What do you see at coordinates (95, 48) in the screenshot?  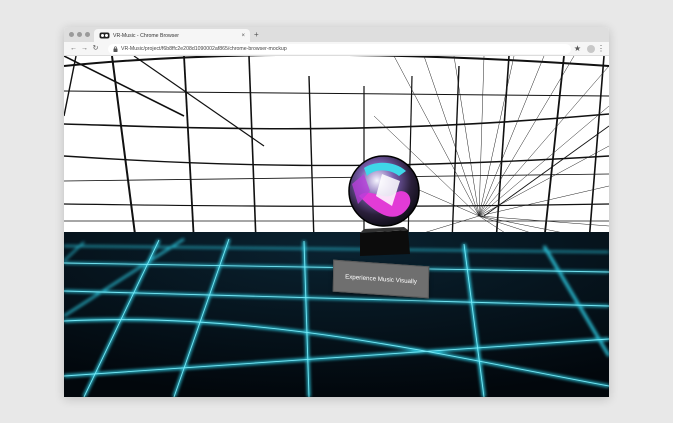 I see `reload-button: ↻` at bounding box center [95, 48].